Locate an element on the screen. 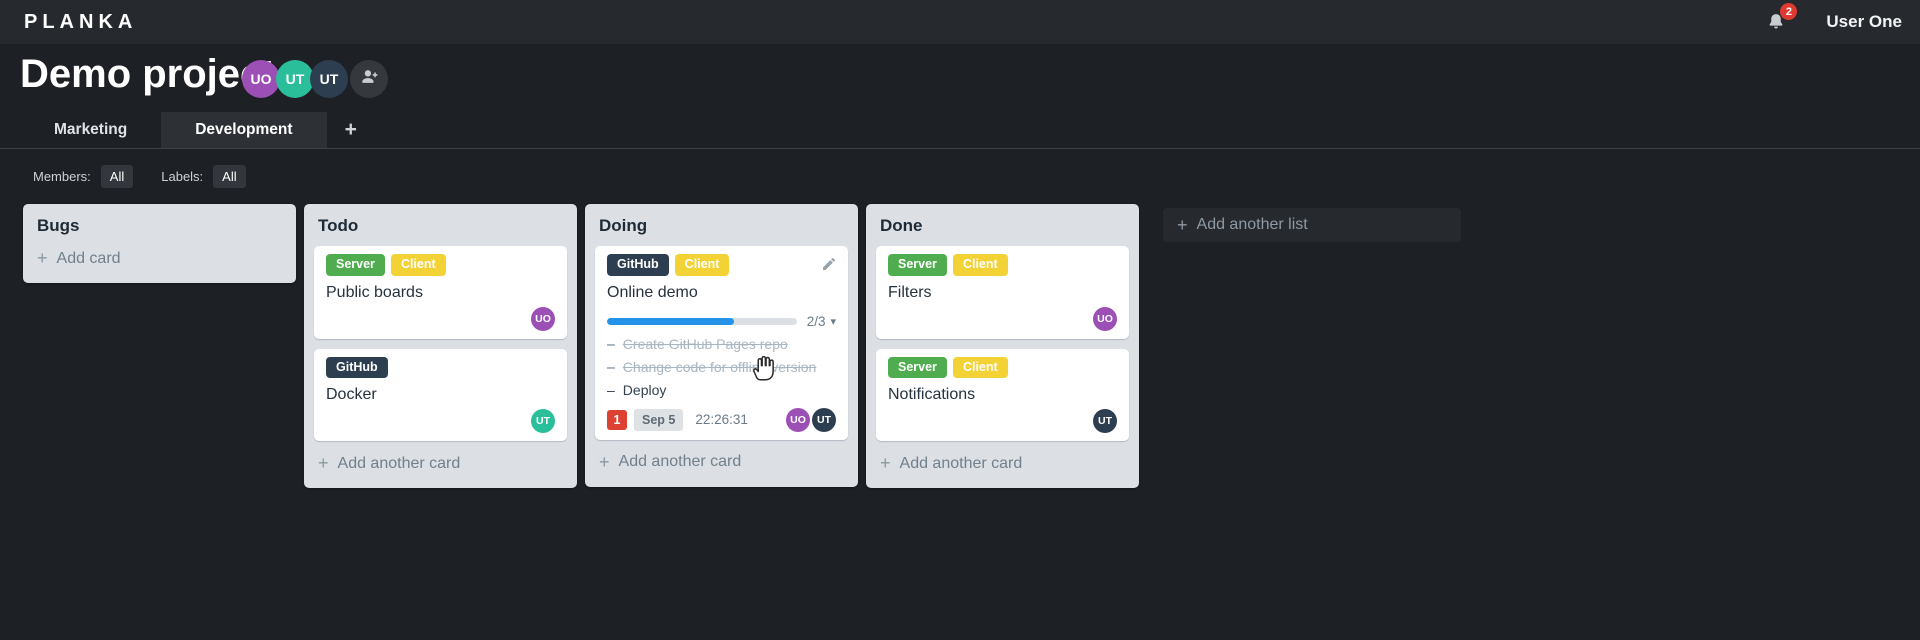 This screenshot has width=1920, height=640. card-title: Online demo is located at coordinates (652, 292).